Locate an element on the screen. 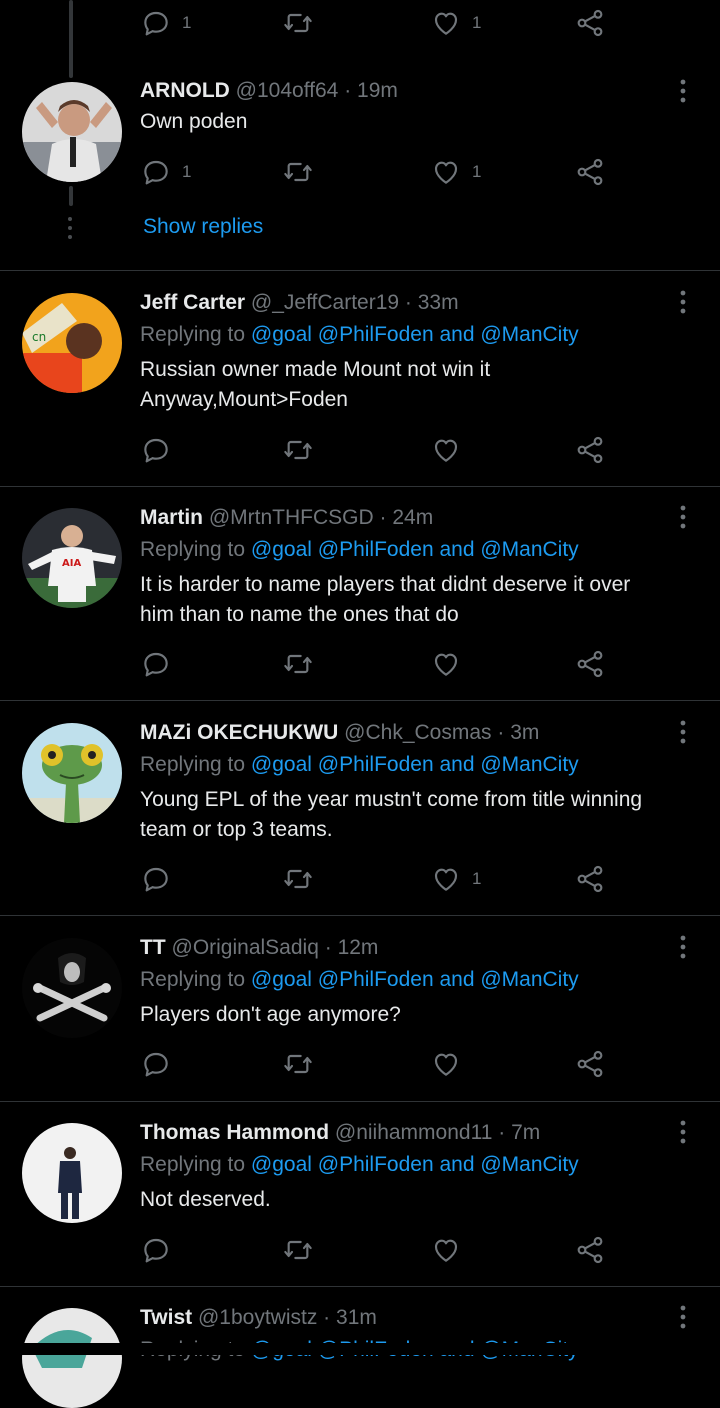  action-bar is located at coordinates (375, 1064).